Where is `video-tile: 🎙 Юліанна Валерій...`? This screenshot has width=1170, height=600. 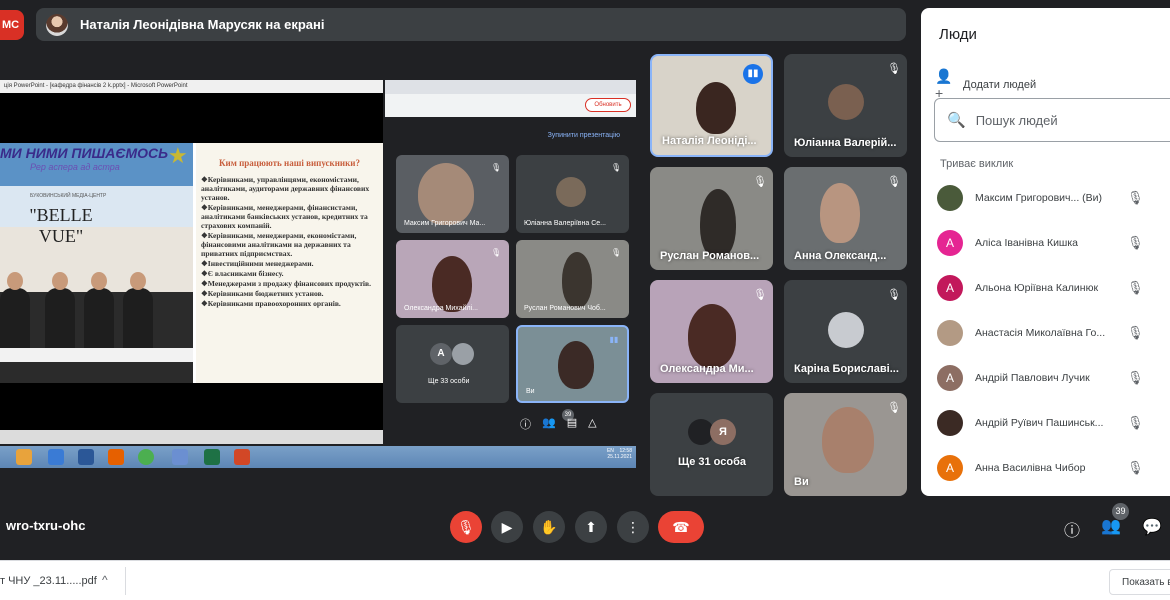 video-tile: 🎙 Юліанна Валерій... is located at coordinates (845, 105).